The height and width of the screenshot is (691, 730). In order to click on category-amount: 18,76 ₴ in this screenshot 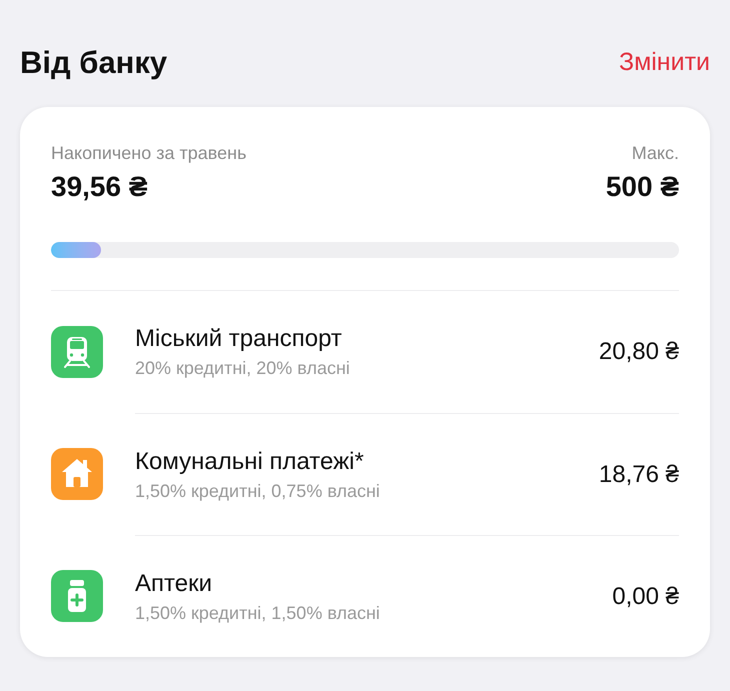, I will do `click(638, 475)`.